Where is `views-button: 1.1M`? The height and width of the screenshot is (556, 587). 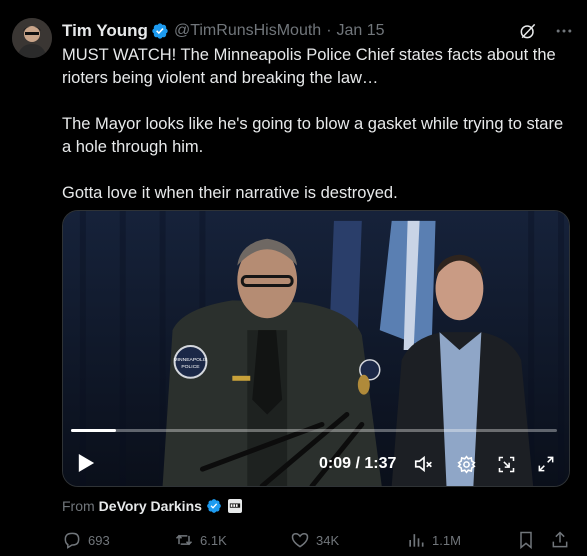
views-button: 1.1M is located at coordinates (433, 540).